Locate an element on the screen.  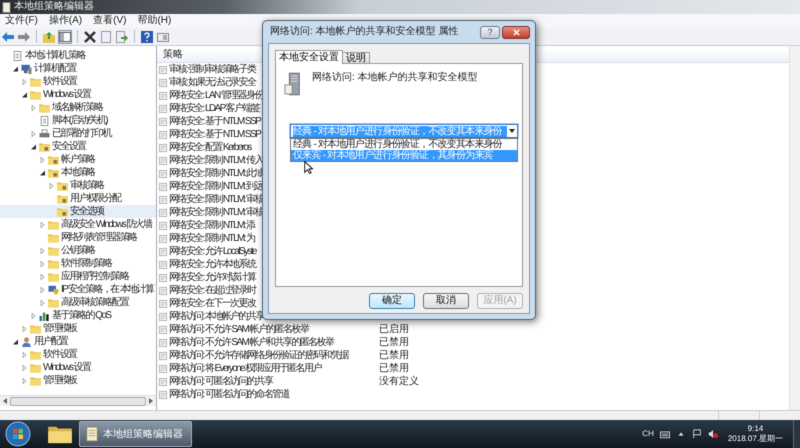
keyboard-icon is located at coordinates (665, 434).